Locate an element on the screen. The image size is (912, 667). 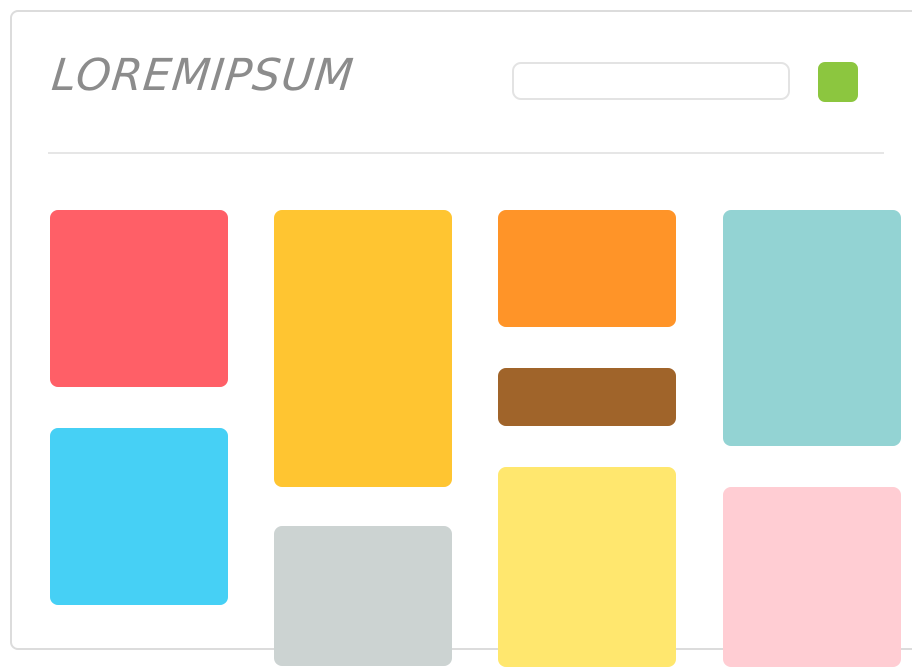
tile-pink is located at coordinates (812, 577).